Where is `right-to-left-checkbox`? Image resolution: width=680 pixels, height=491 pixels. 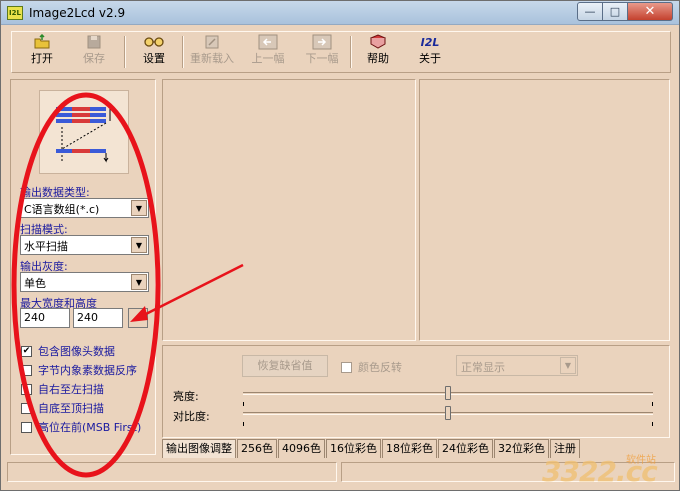 right-to-left-checkbox is located at coordinates (26, 389).